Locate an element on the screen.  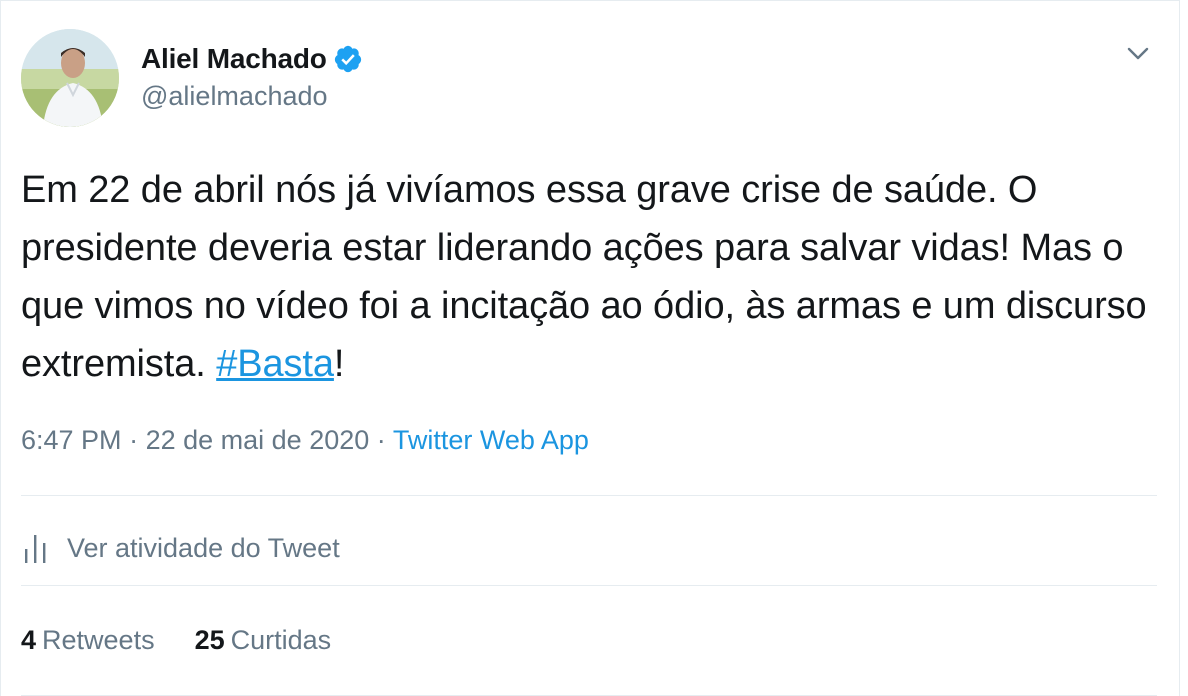
author-handle: @alielmachado is located at coordinates (252, 96).